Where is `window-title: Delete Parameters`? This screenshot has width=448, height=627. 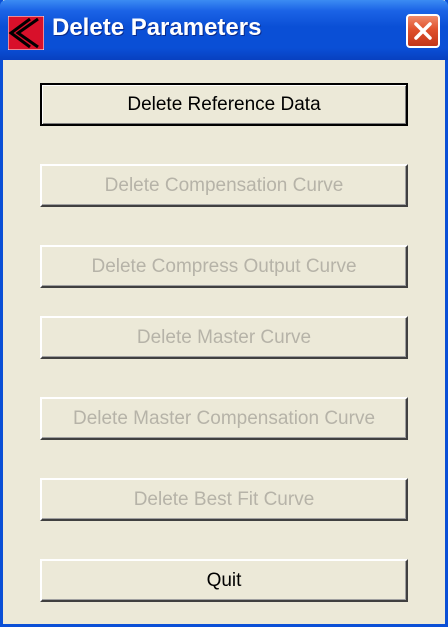 window-title: Delete Parameters is located at coordinates (157, 27).